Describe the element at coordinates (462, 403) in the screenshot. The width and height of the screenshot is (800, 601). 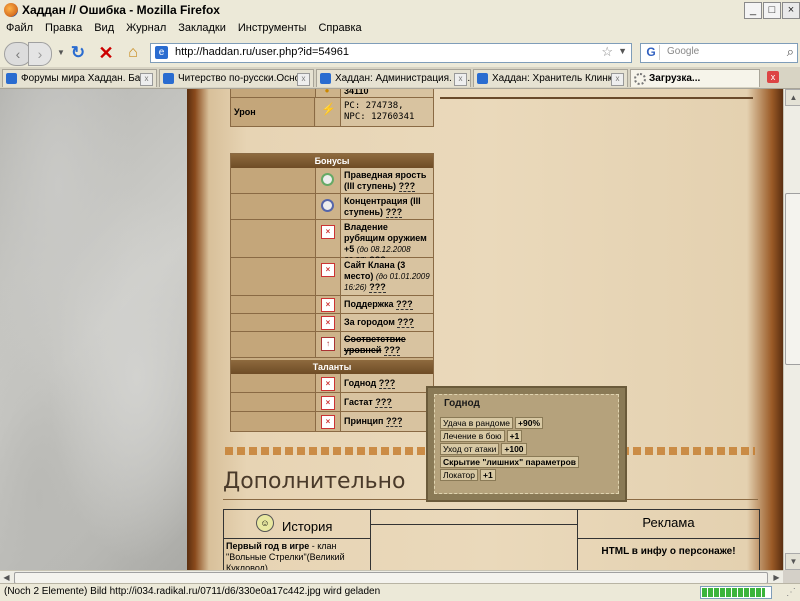
I see `tooltip-title: Годнод` at that location.